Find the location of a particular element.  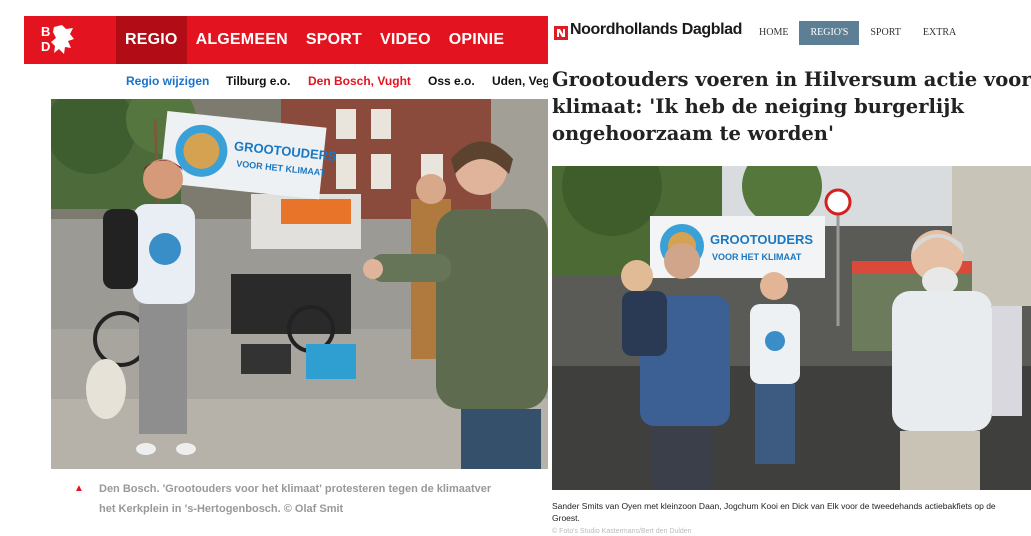

nhd-headline-line2: klimaat: 'Ik heb de neiging burgerlijk is located at coordinates (758, 106).